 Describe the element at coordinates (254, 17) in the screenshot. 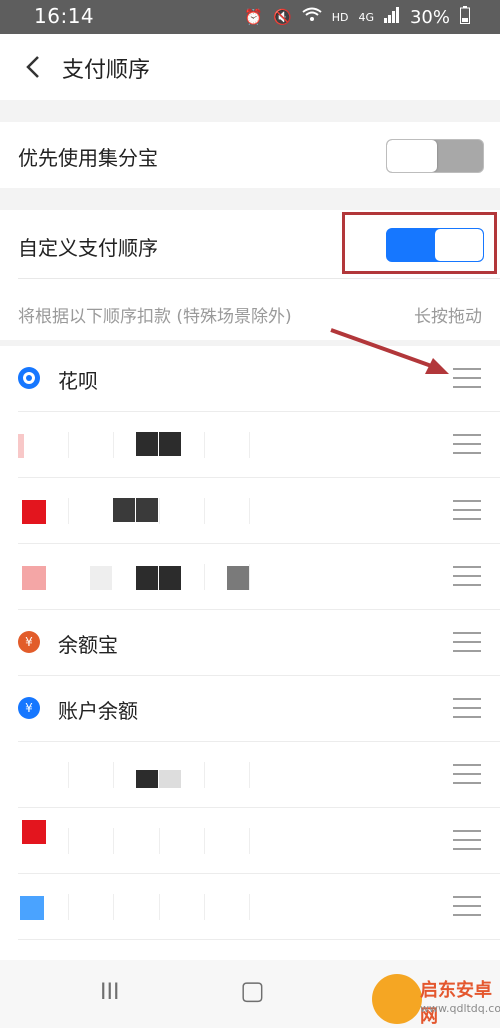

I see `alarm-icon: ⏰` at that location.